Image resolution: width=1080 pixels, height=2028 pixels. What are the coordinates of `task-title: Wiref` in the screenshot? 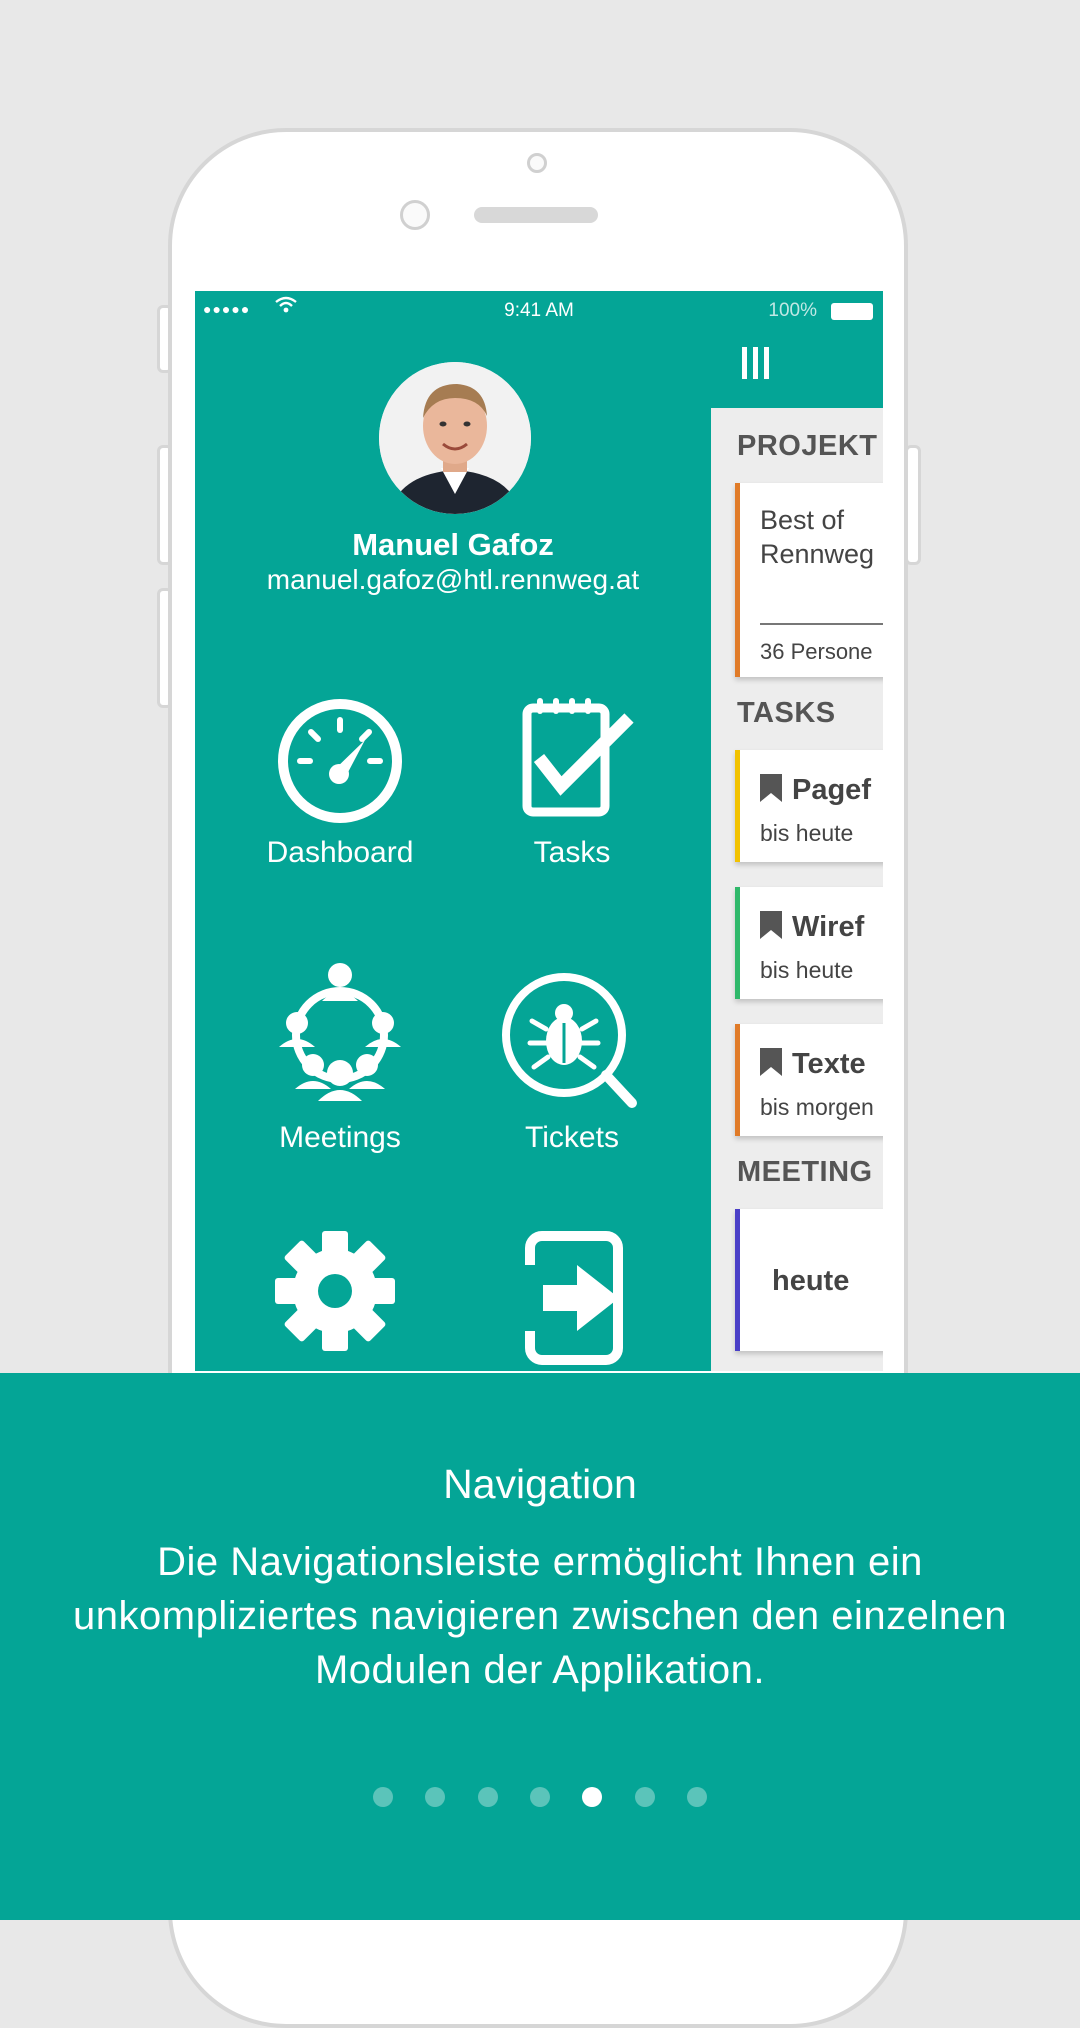 It's located at (828, 927).